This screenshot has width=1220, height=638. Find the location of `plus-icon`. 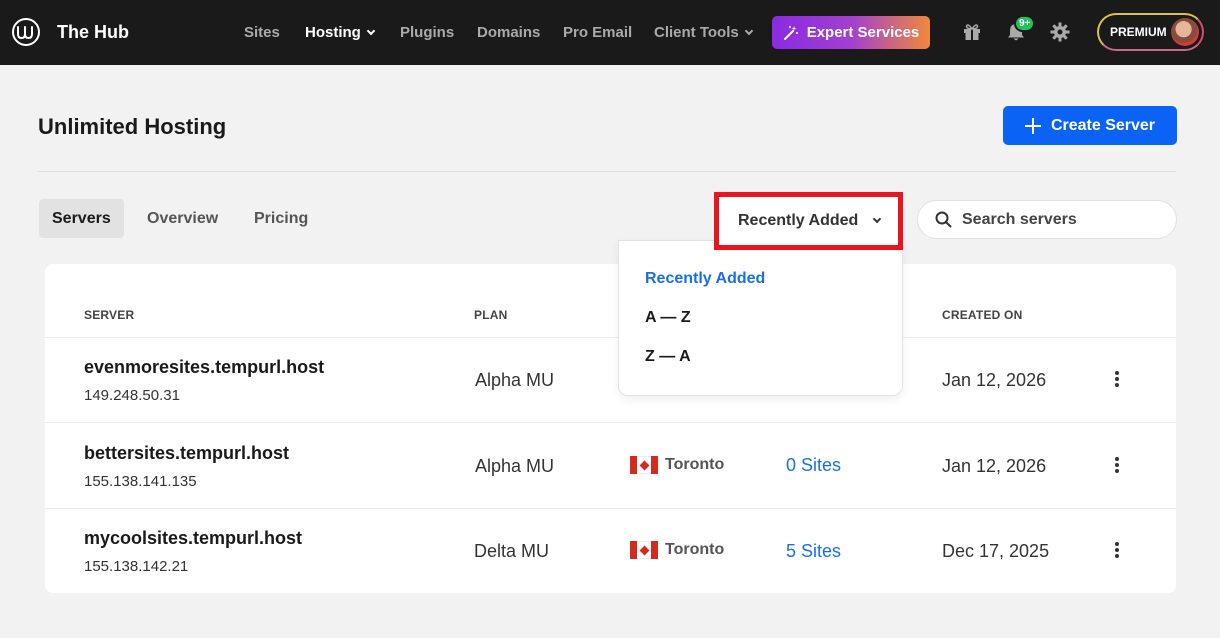

plus-icon is located at coordinates (1032, 125).